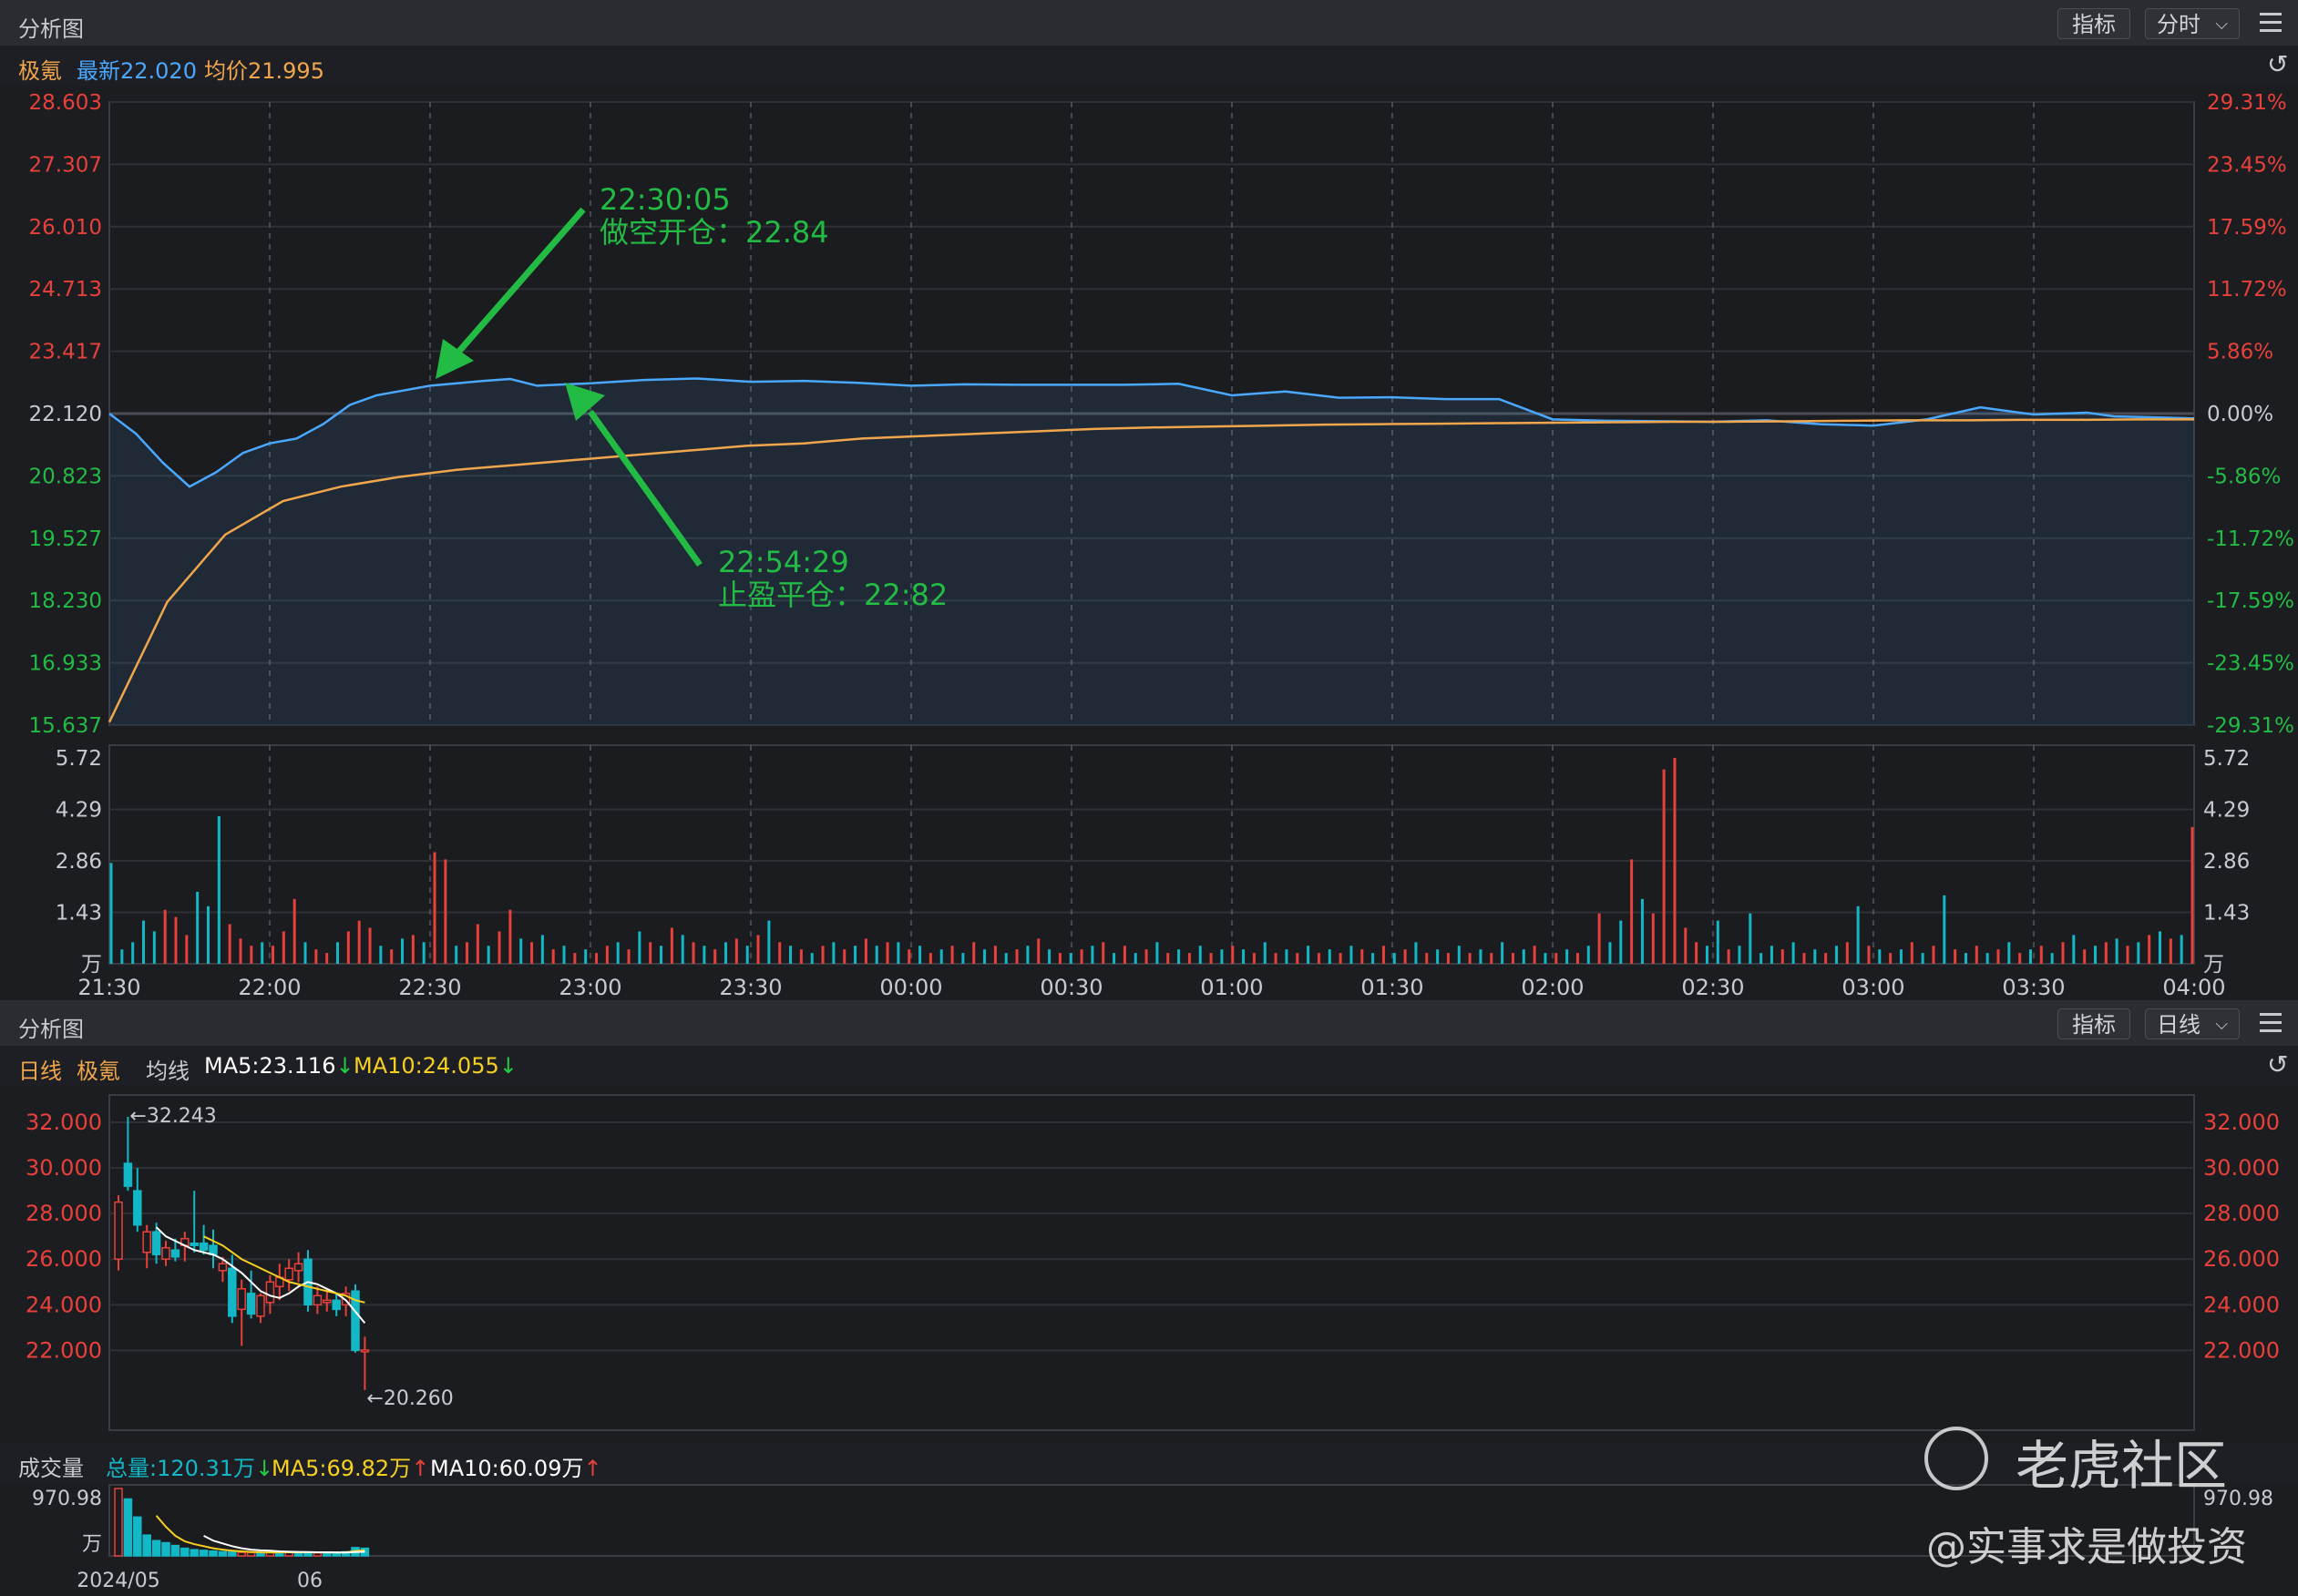 The image size is (2298, 1596). Describe the element at coordinates (429, 988) in the screenshot. I see `x-tick: 22:30` at that location.